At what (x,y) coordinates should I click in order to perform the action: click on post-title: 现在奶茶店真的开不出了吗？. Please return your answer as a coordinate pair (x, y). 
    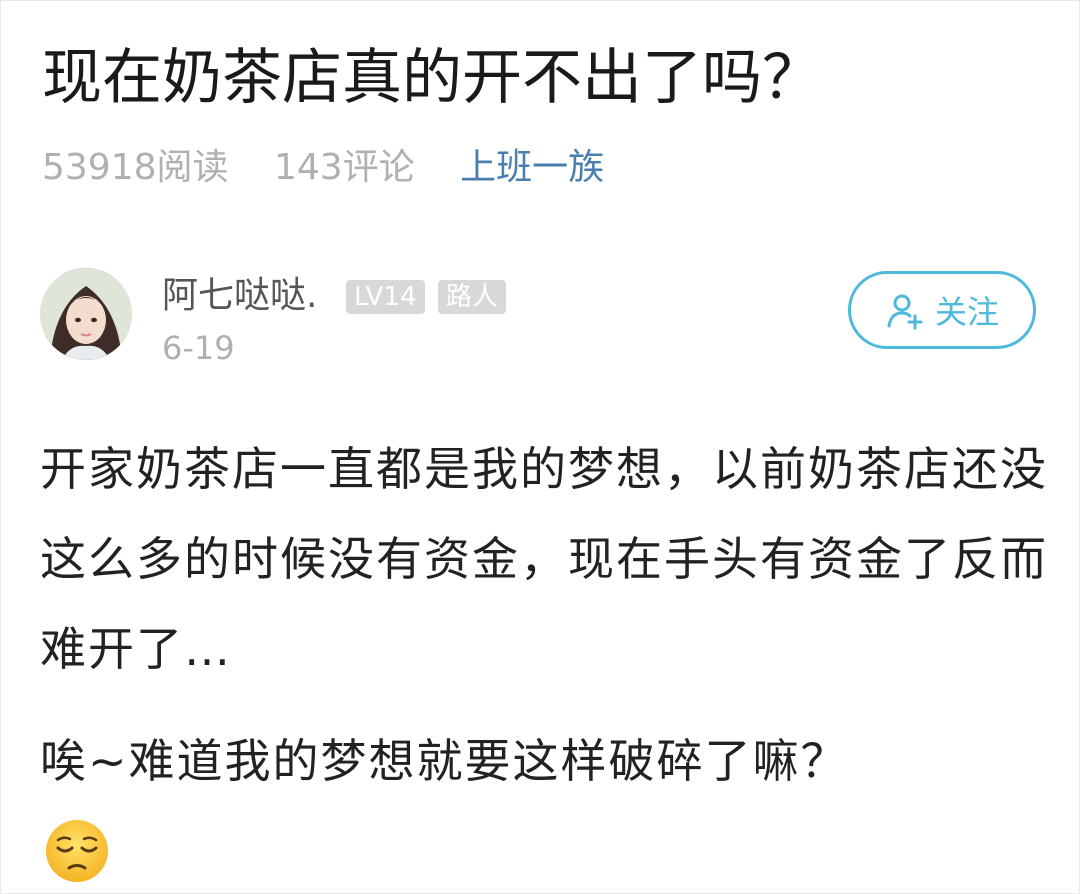
    Looking at the image, I should click on (432, 78).